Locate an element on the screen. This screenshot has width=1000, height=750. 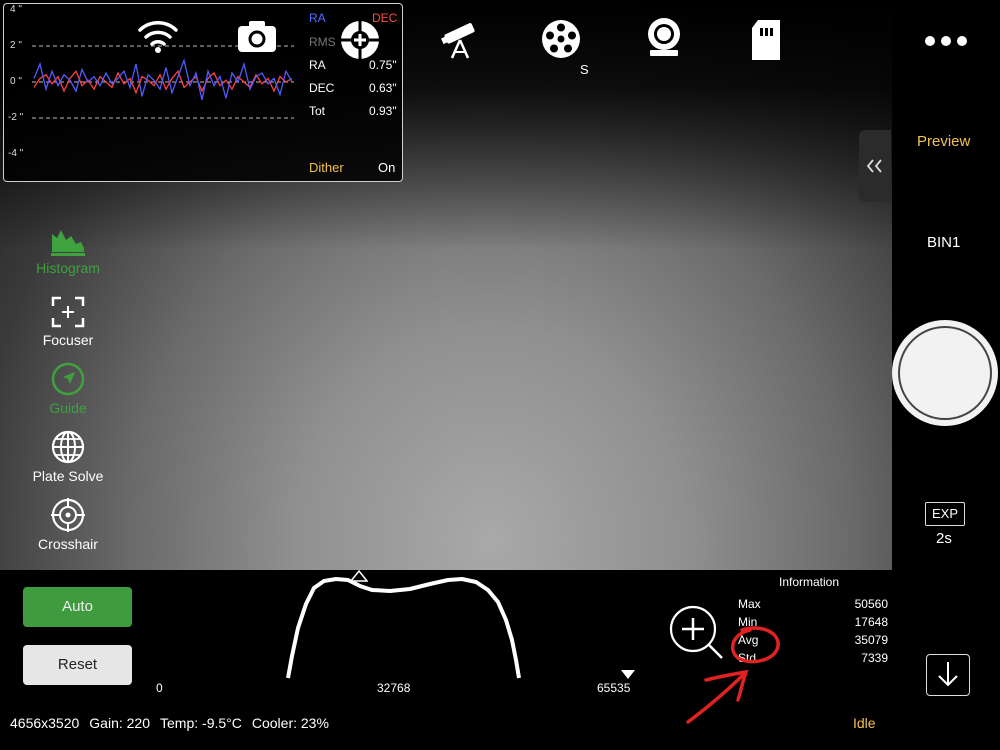
black-point-handle-icon is located at coordinates (359, 576).